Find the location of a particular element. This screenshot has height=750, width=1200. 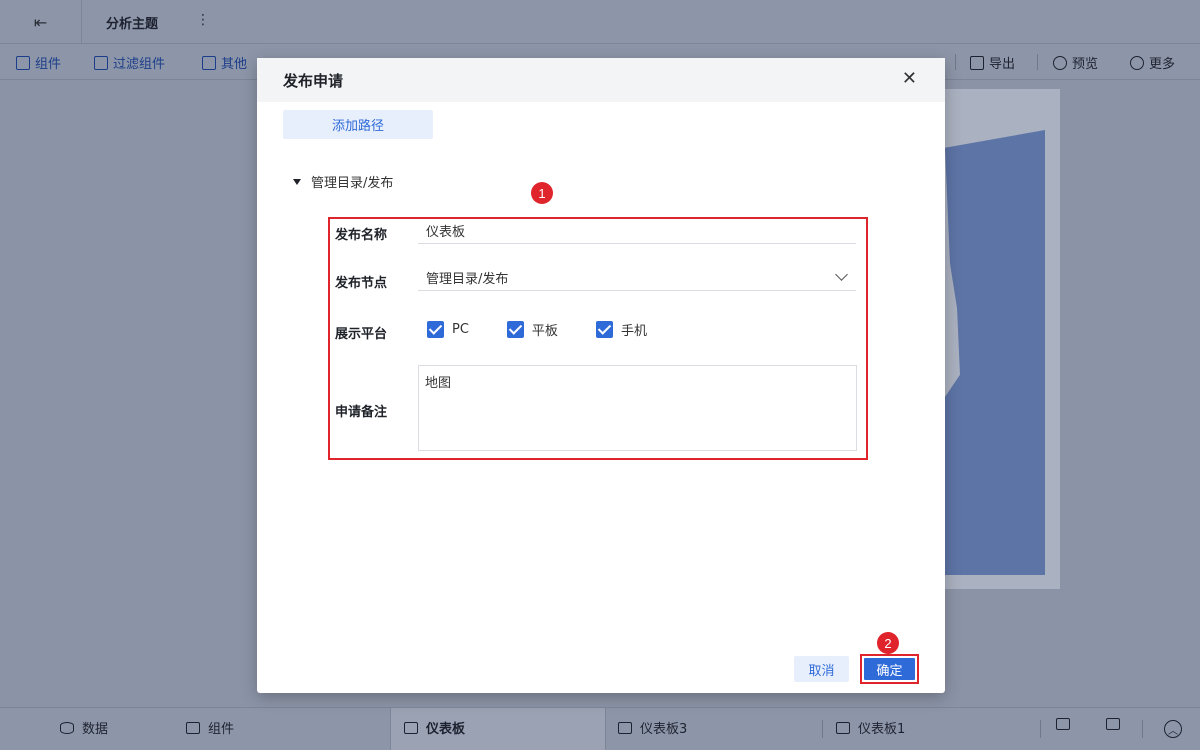

publish-node-label: 发布节点 is located at coordinates (361, 283).